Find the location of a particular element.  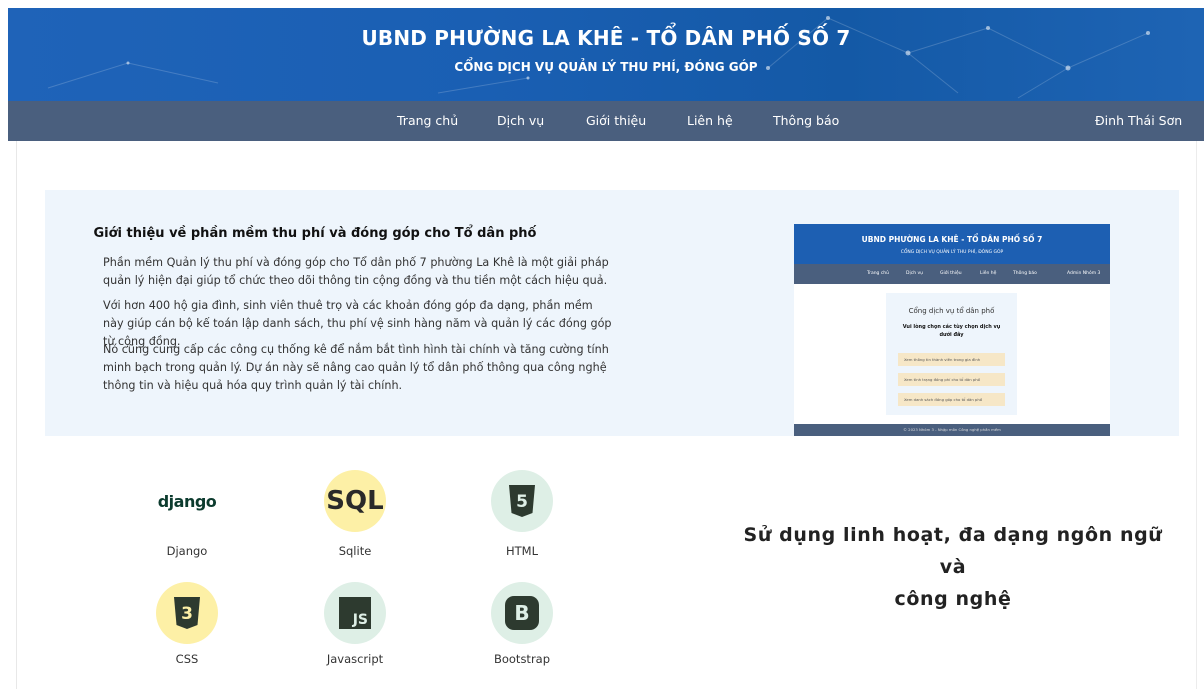

preview-button: Xem tình trạng đóng phí cho tổ dân phố is located at coordinates (951, 379).